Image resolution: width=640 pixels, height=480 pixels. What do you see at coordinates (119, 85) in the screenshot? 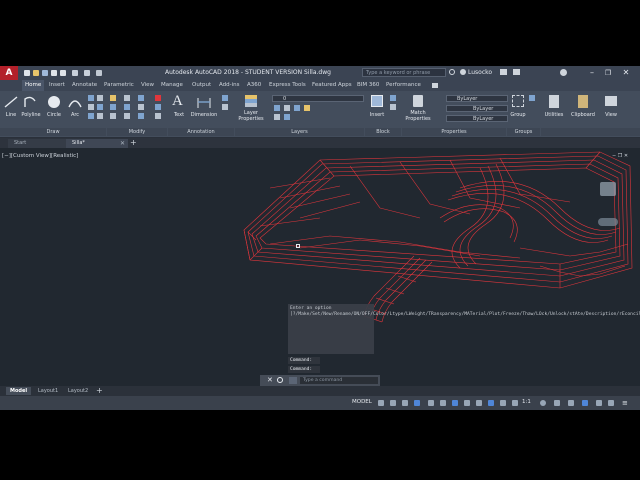
I see `tab-parametric: Parametric` at bounding box center [119, 85].